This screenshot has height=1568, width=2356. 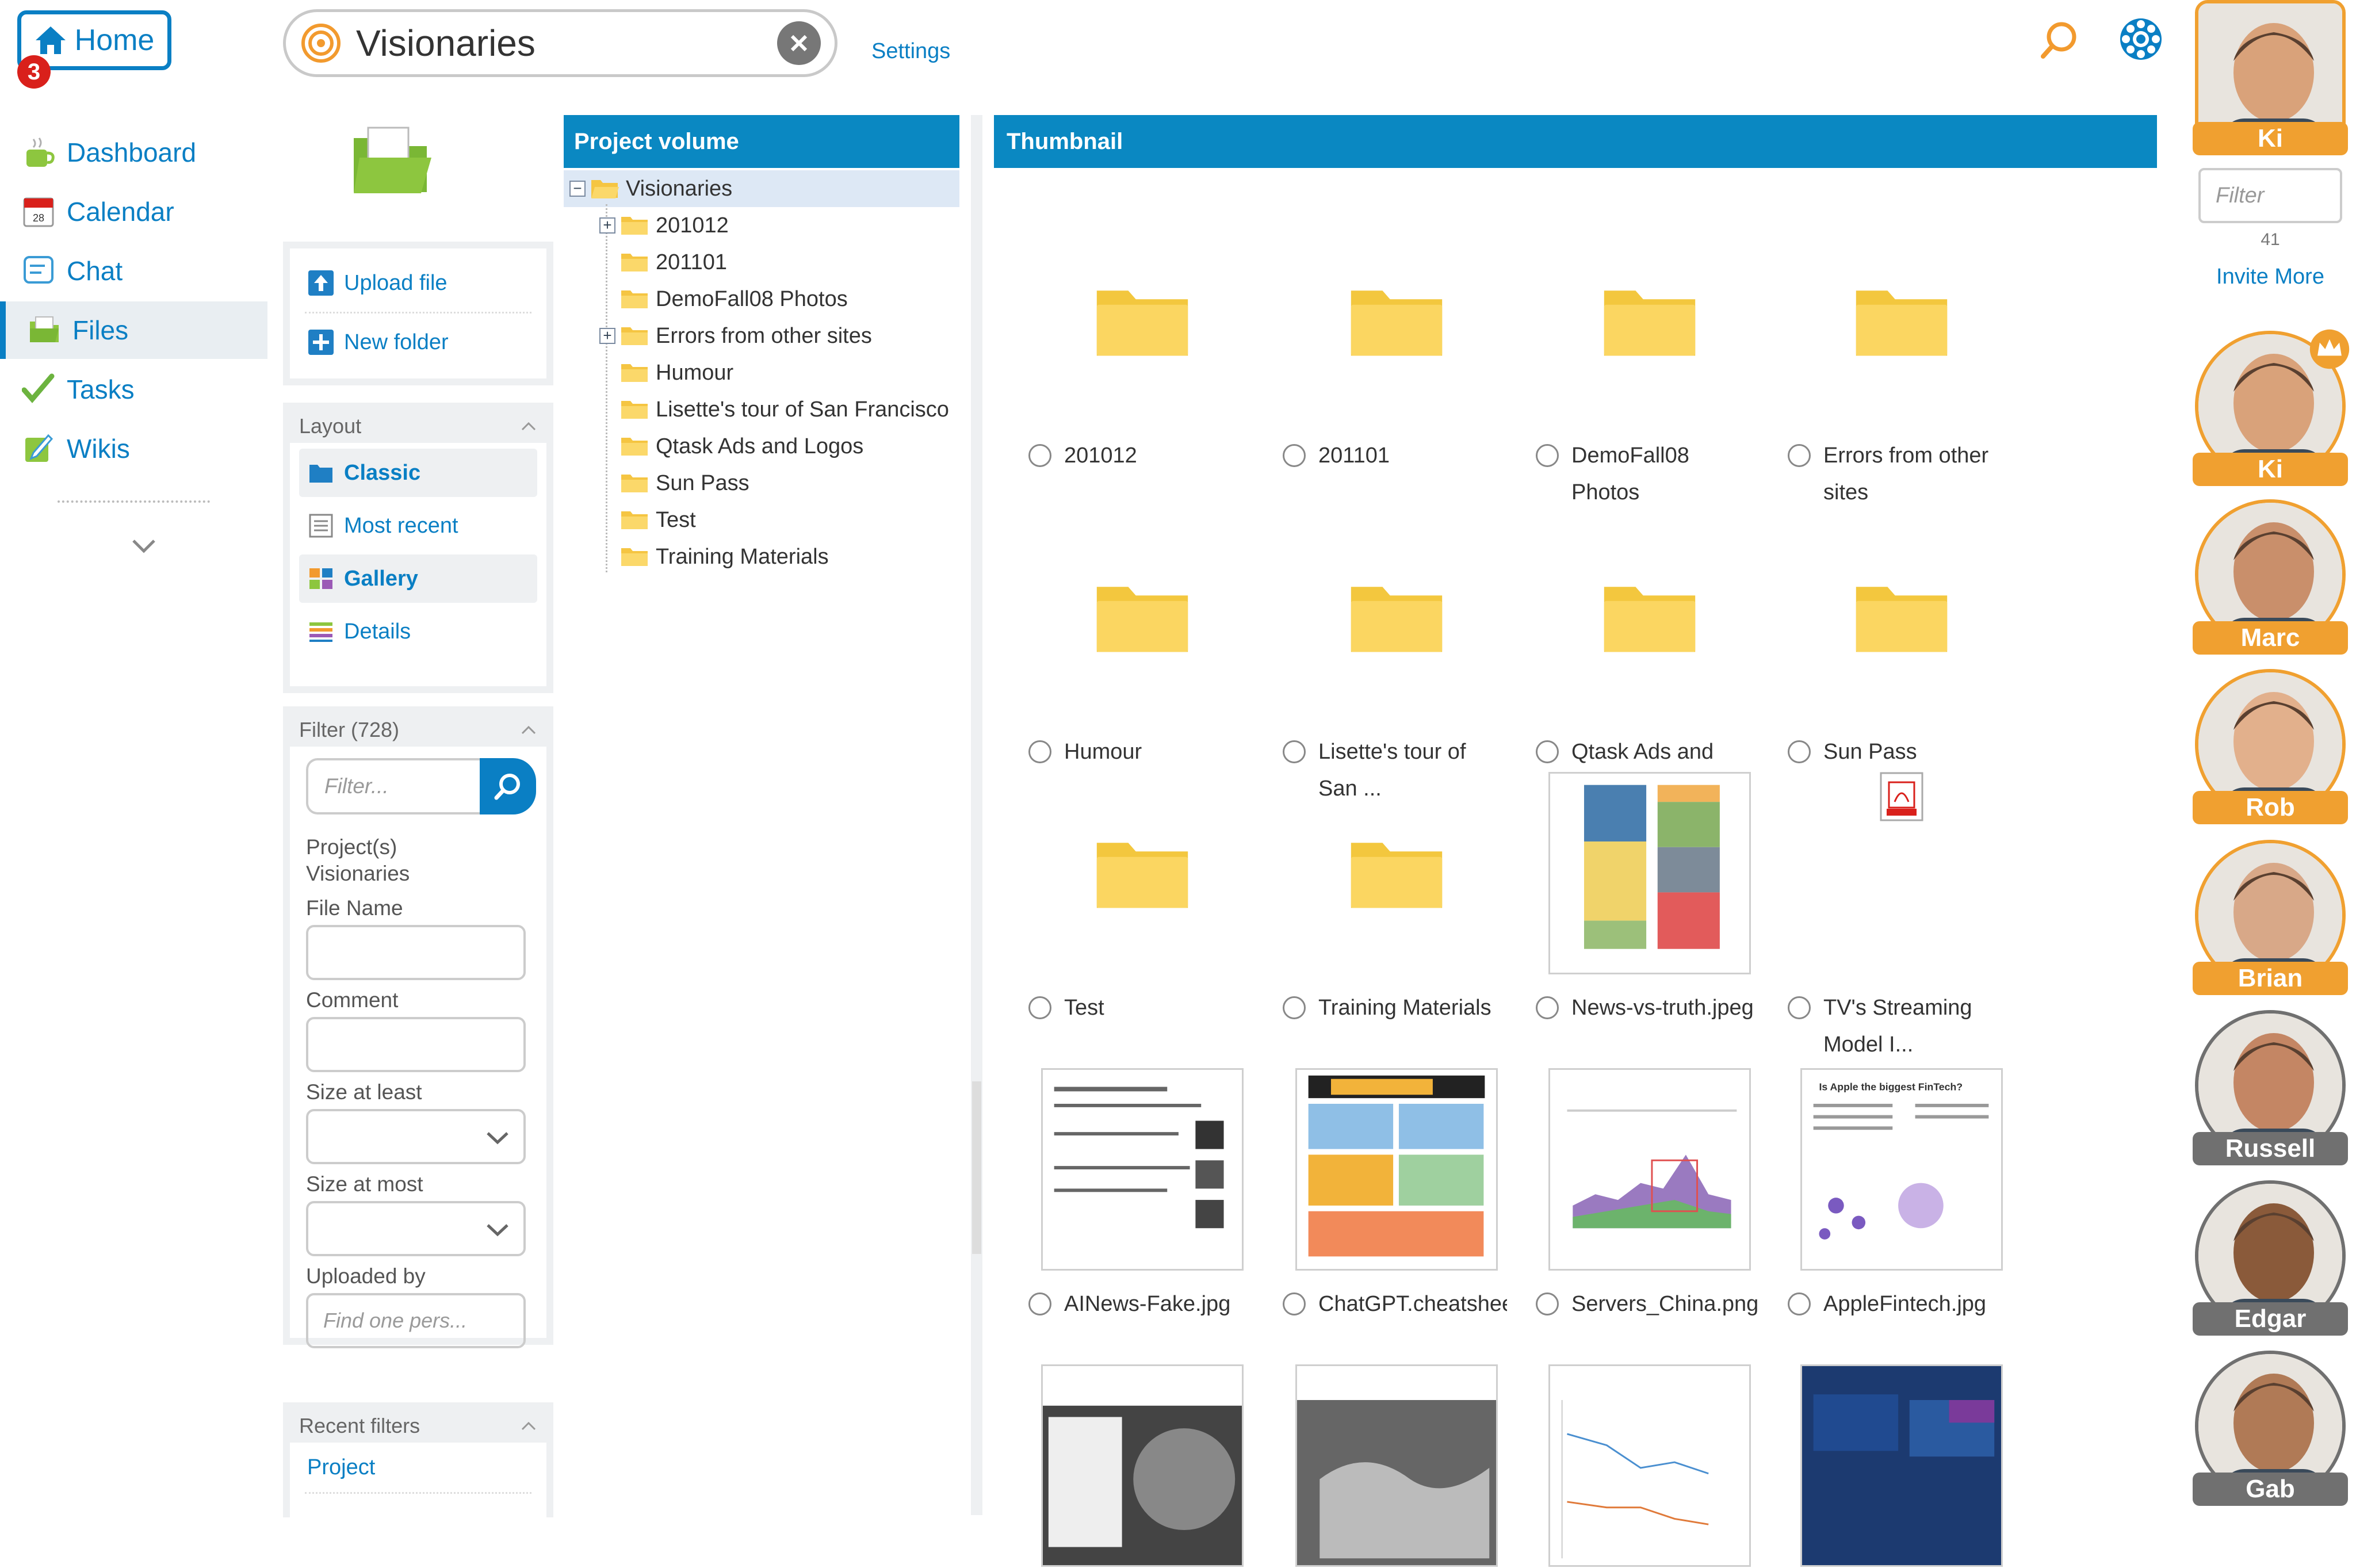 What do you see at coordinates (418, 631) in the screenshot?
I see `layout-details: Details` at bounding box center [418, 631].